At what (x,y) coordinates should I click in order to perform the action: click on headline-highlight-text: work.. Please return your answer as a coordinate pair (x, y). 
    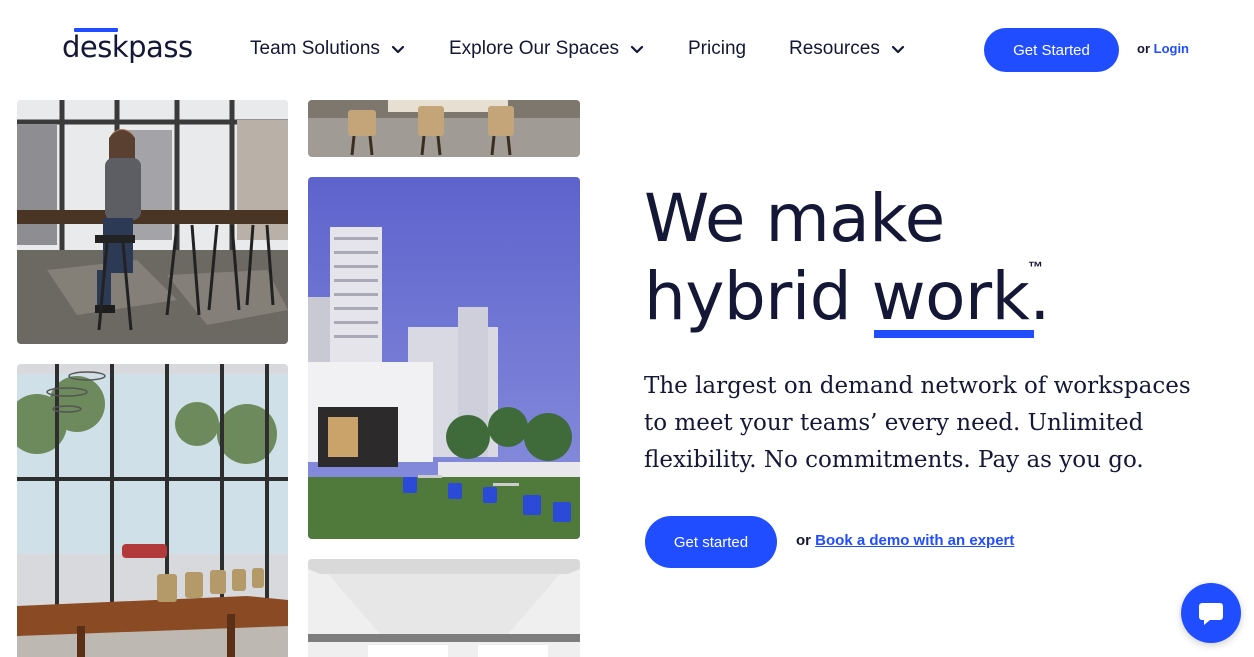
    Looking at the image, I should click on (961, 296).